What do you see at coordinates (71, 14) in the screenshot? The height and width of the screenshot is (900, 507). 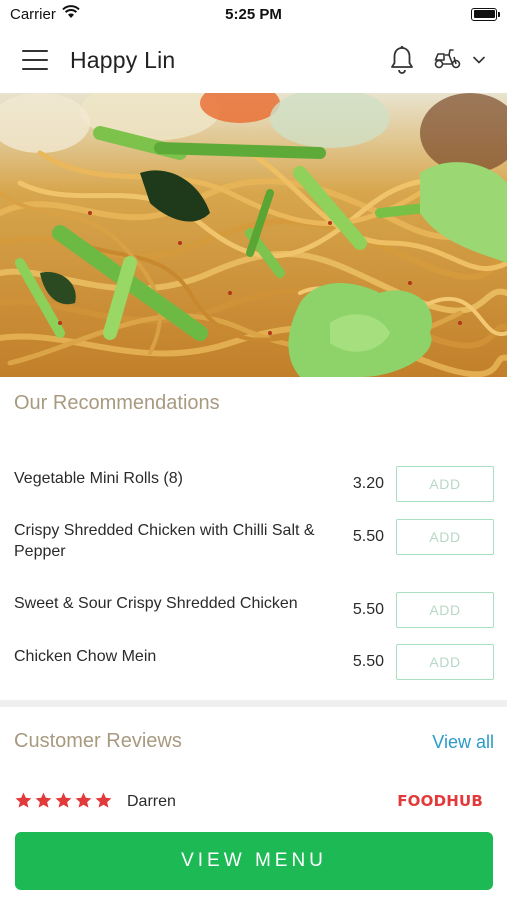 I see `wifi-icon` at bounding box center [71, 14].